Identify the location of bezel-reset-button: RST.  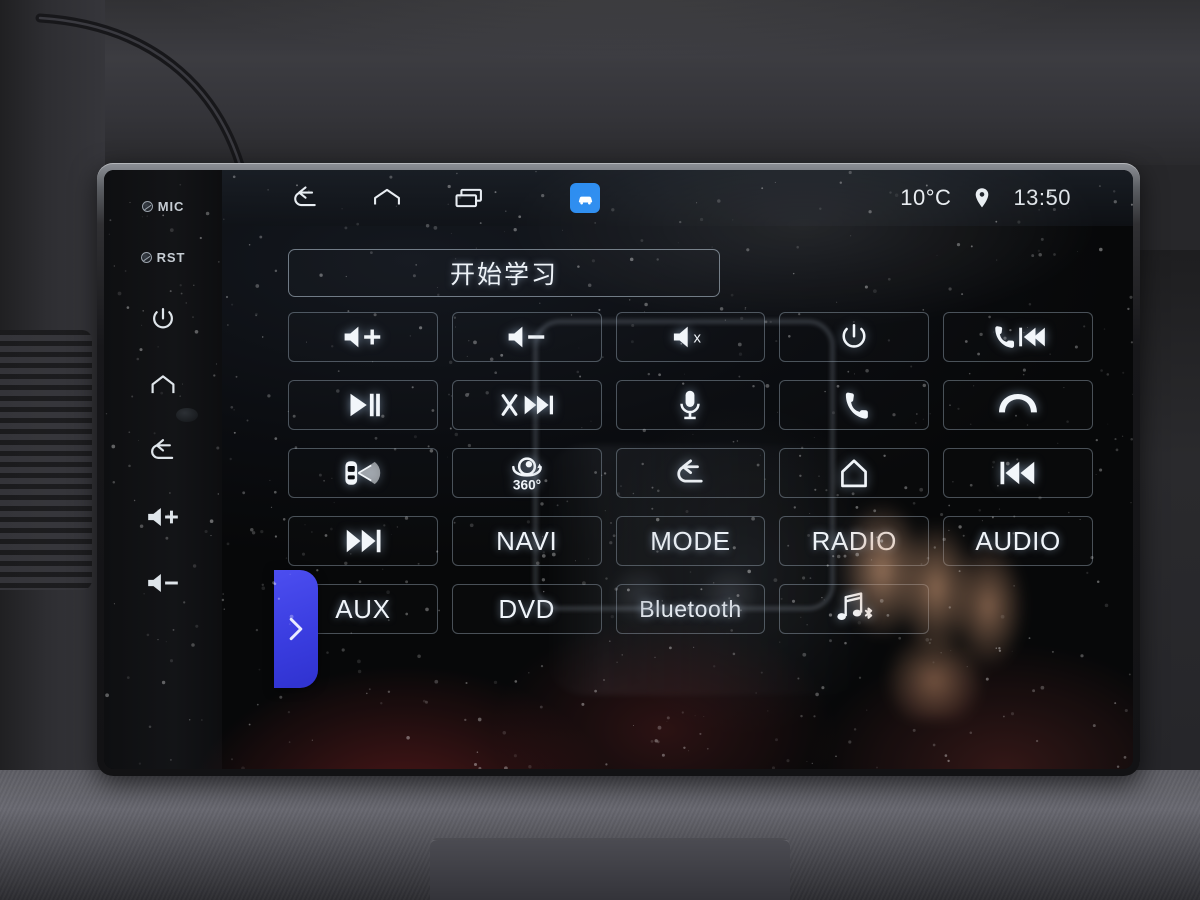
(163, 257).